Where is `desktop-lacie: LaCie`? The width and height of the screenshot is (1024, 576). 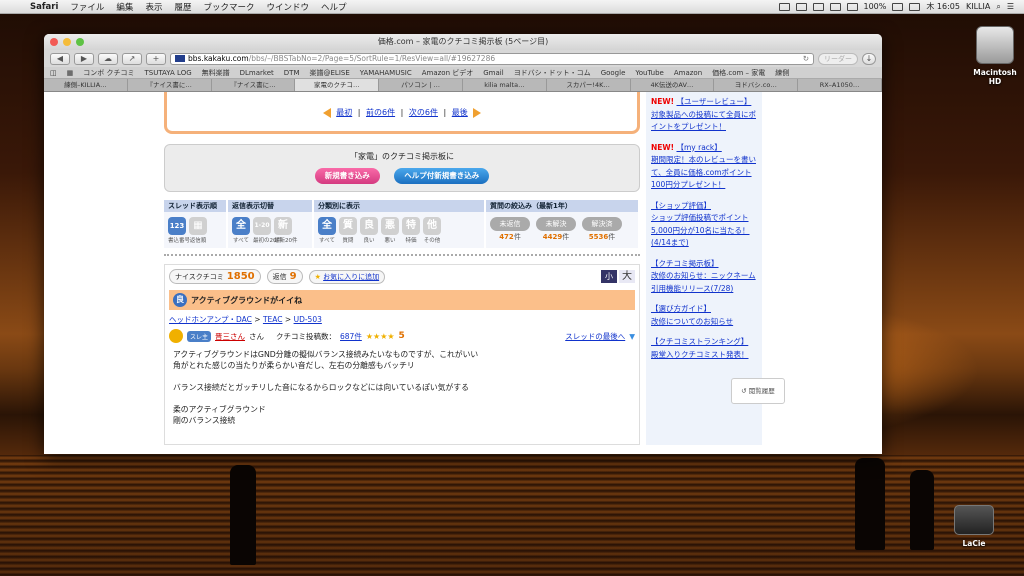
desktop-lacie: LaCie is located at coordinates (974, 526).